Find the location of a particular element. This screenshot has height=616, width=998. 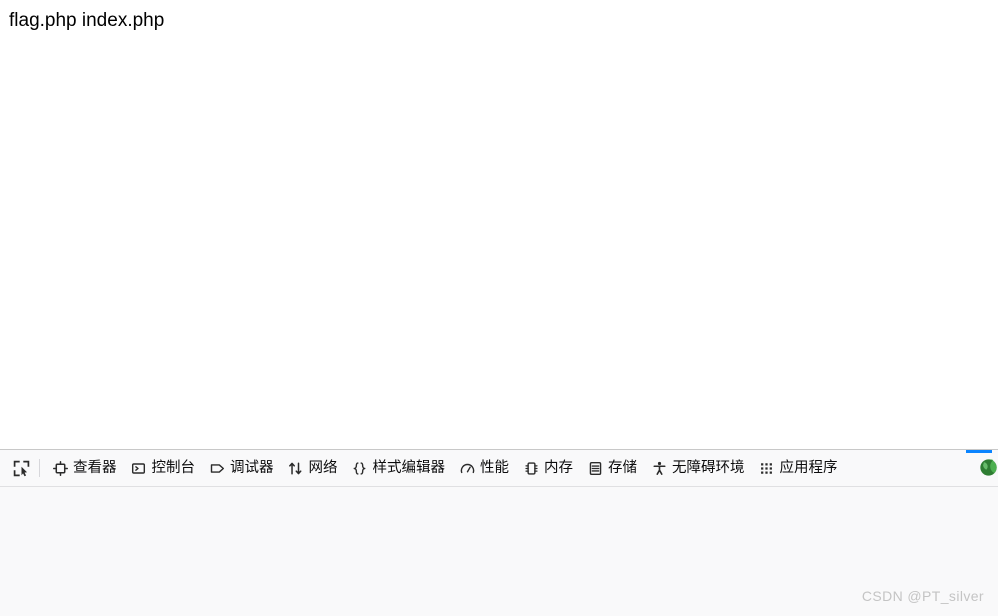

performance-icon is located at coordinates (467, 468).